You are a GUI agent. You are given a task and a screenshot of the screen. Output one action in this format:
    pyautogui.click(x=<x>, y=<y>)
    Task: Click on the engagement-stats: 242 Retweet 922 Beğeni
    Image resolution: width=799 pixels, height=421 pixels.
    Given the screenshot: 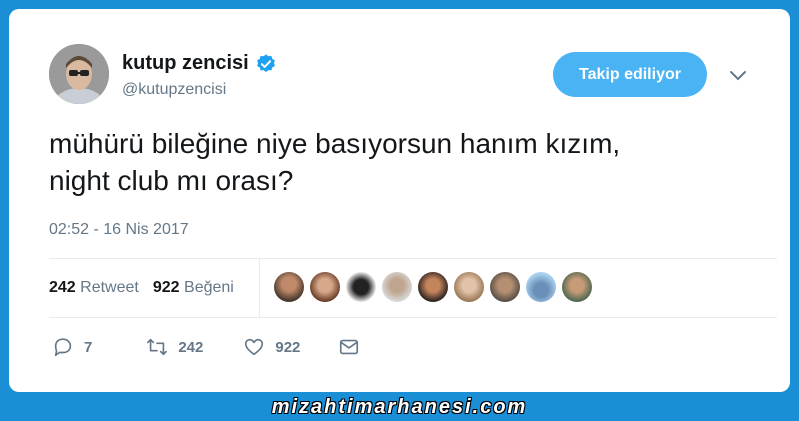 What is the action you would take?
    pyautogui.click(x=141, y=288)
    